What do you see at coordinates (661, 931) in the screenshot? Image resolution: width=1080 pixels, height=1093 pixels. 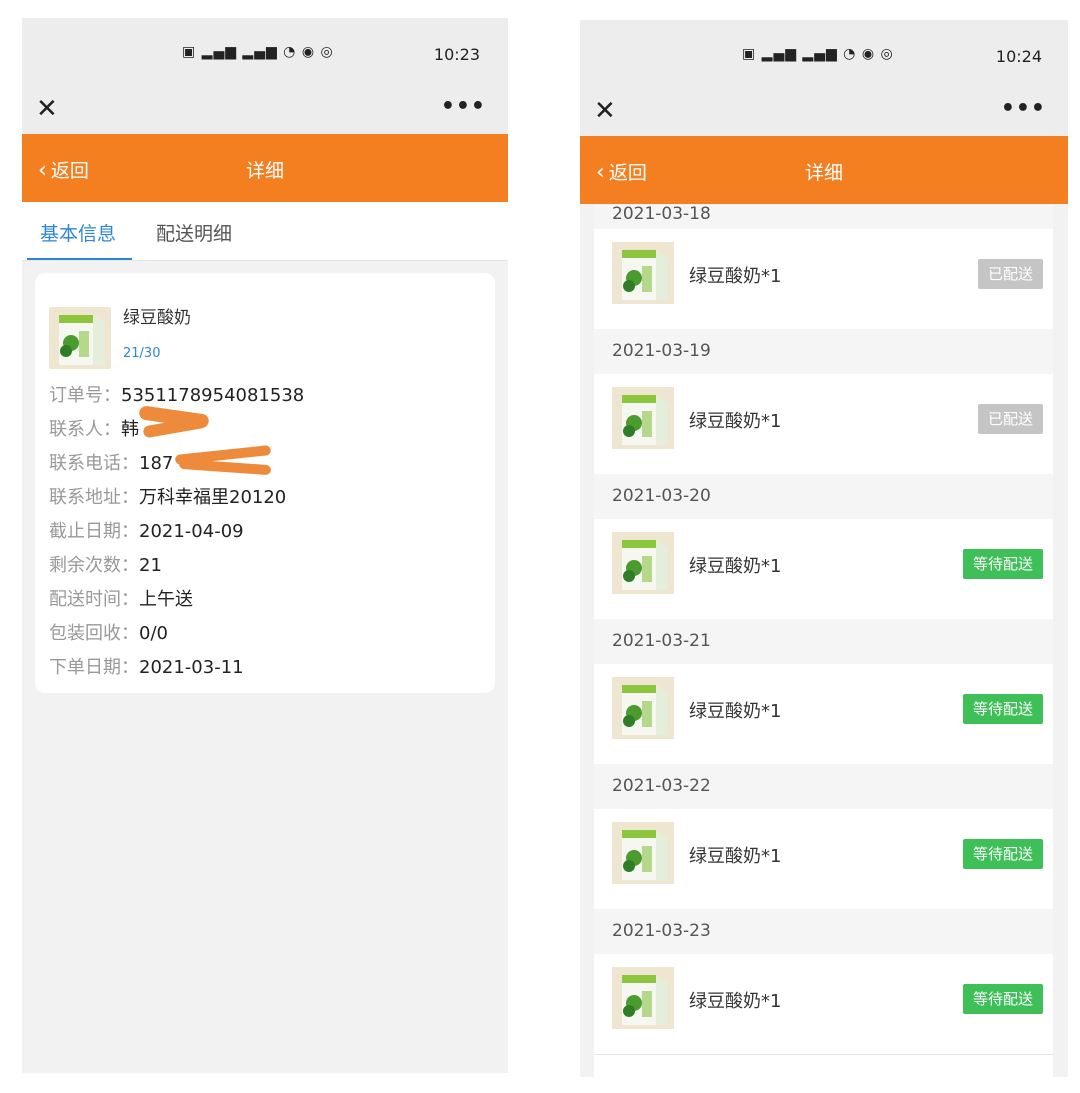 I see `delivery-date: 2021-03-23` at bounding box center [661, 931].